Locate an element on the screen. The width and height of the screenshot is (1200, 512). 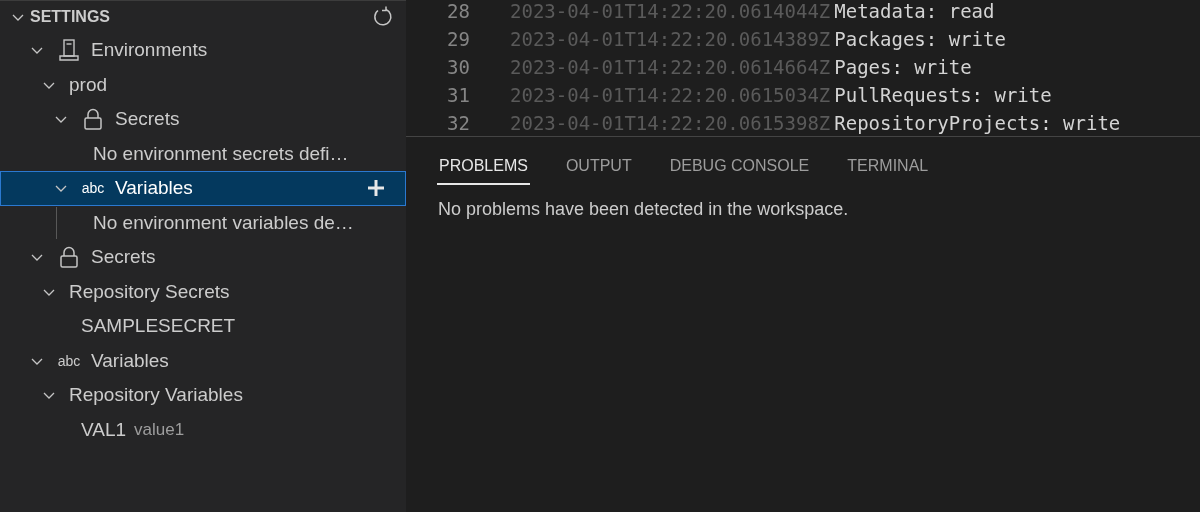
tree-item: Repository Variables is located at coordinates (203, 395).